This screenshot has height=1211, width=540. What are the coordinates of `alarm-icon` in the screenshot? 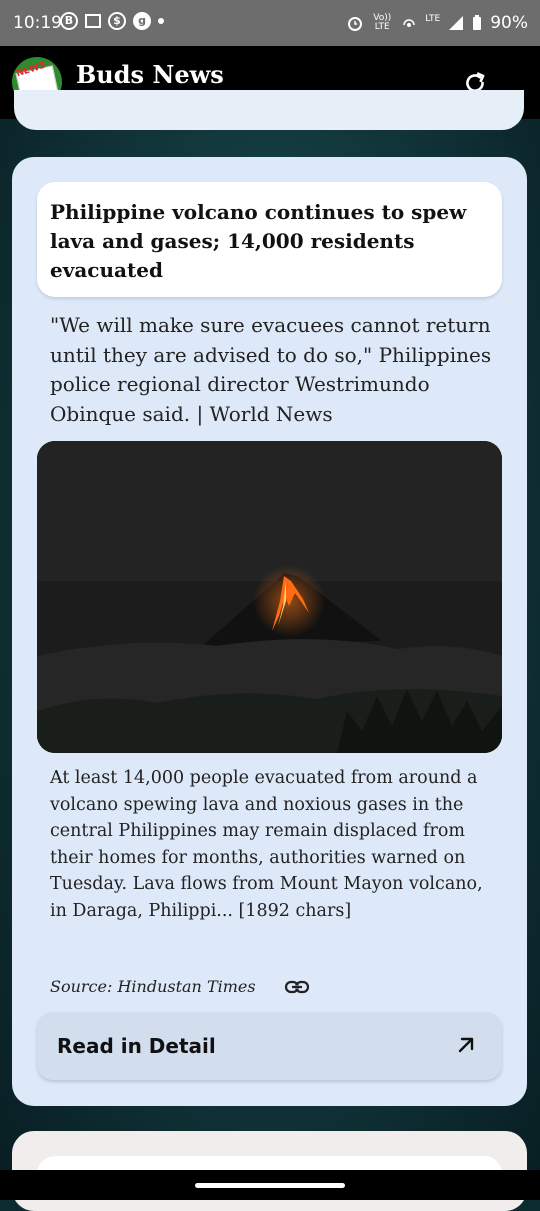 It's located at (355, 24).